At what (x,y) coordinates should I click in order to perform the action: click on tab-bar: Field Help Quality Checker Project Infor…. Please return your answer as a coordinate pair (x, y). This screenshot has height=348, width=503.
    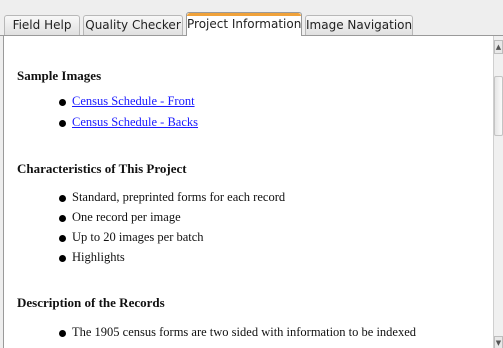
    Looking at the image, I should click on (251, 18).